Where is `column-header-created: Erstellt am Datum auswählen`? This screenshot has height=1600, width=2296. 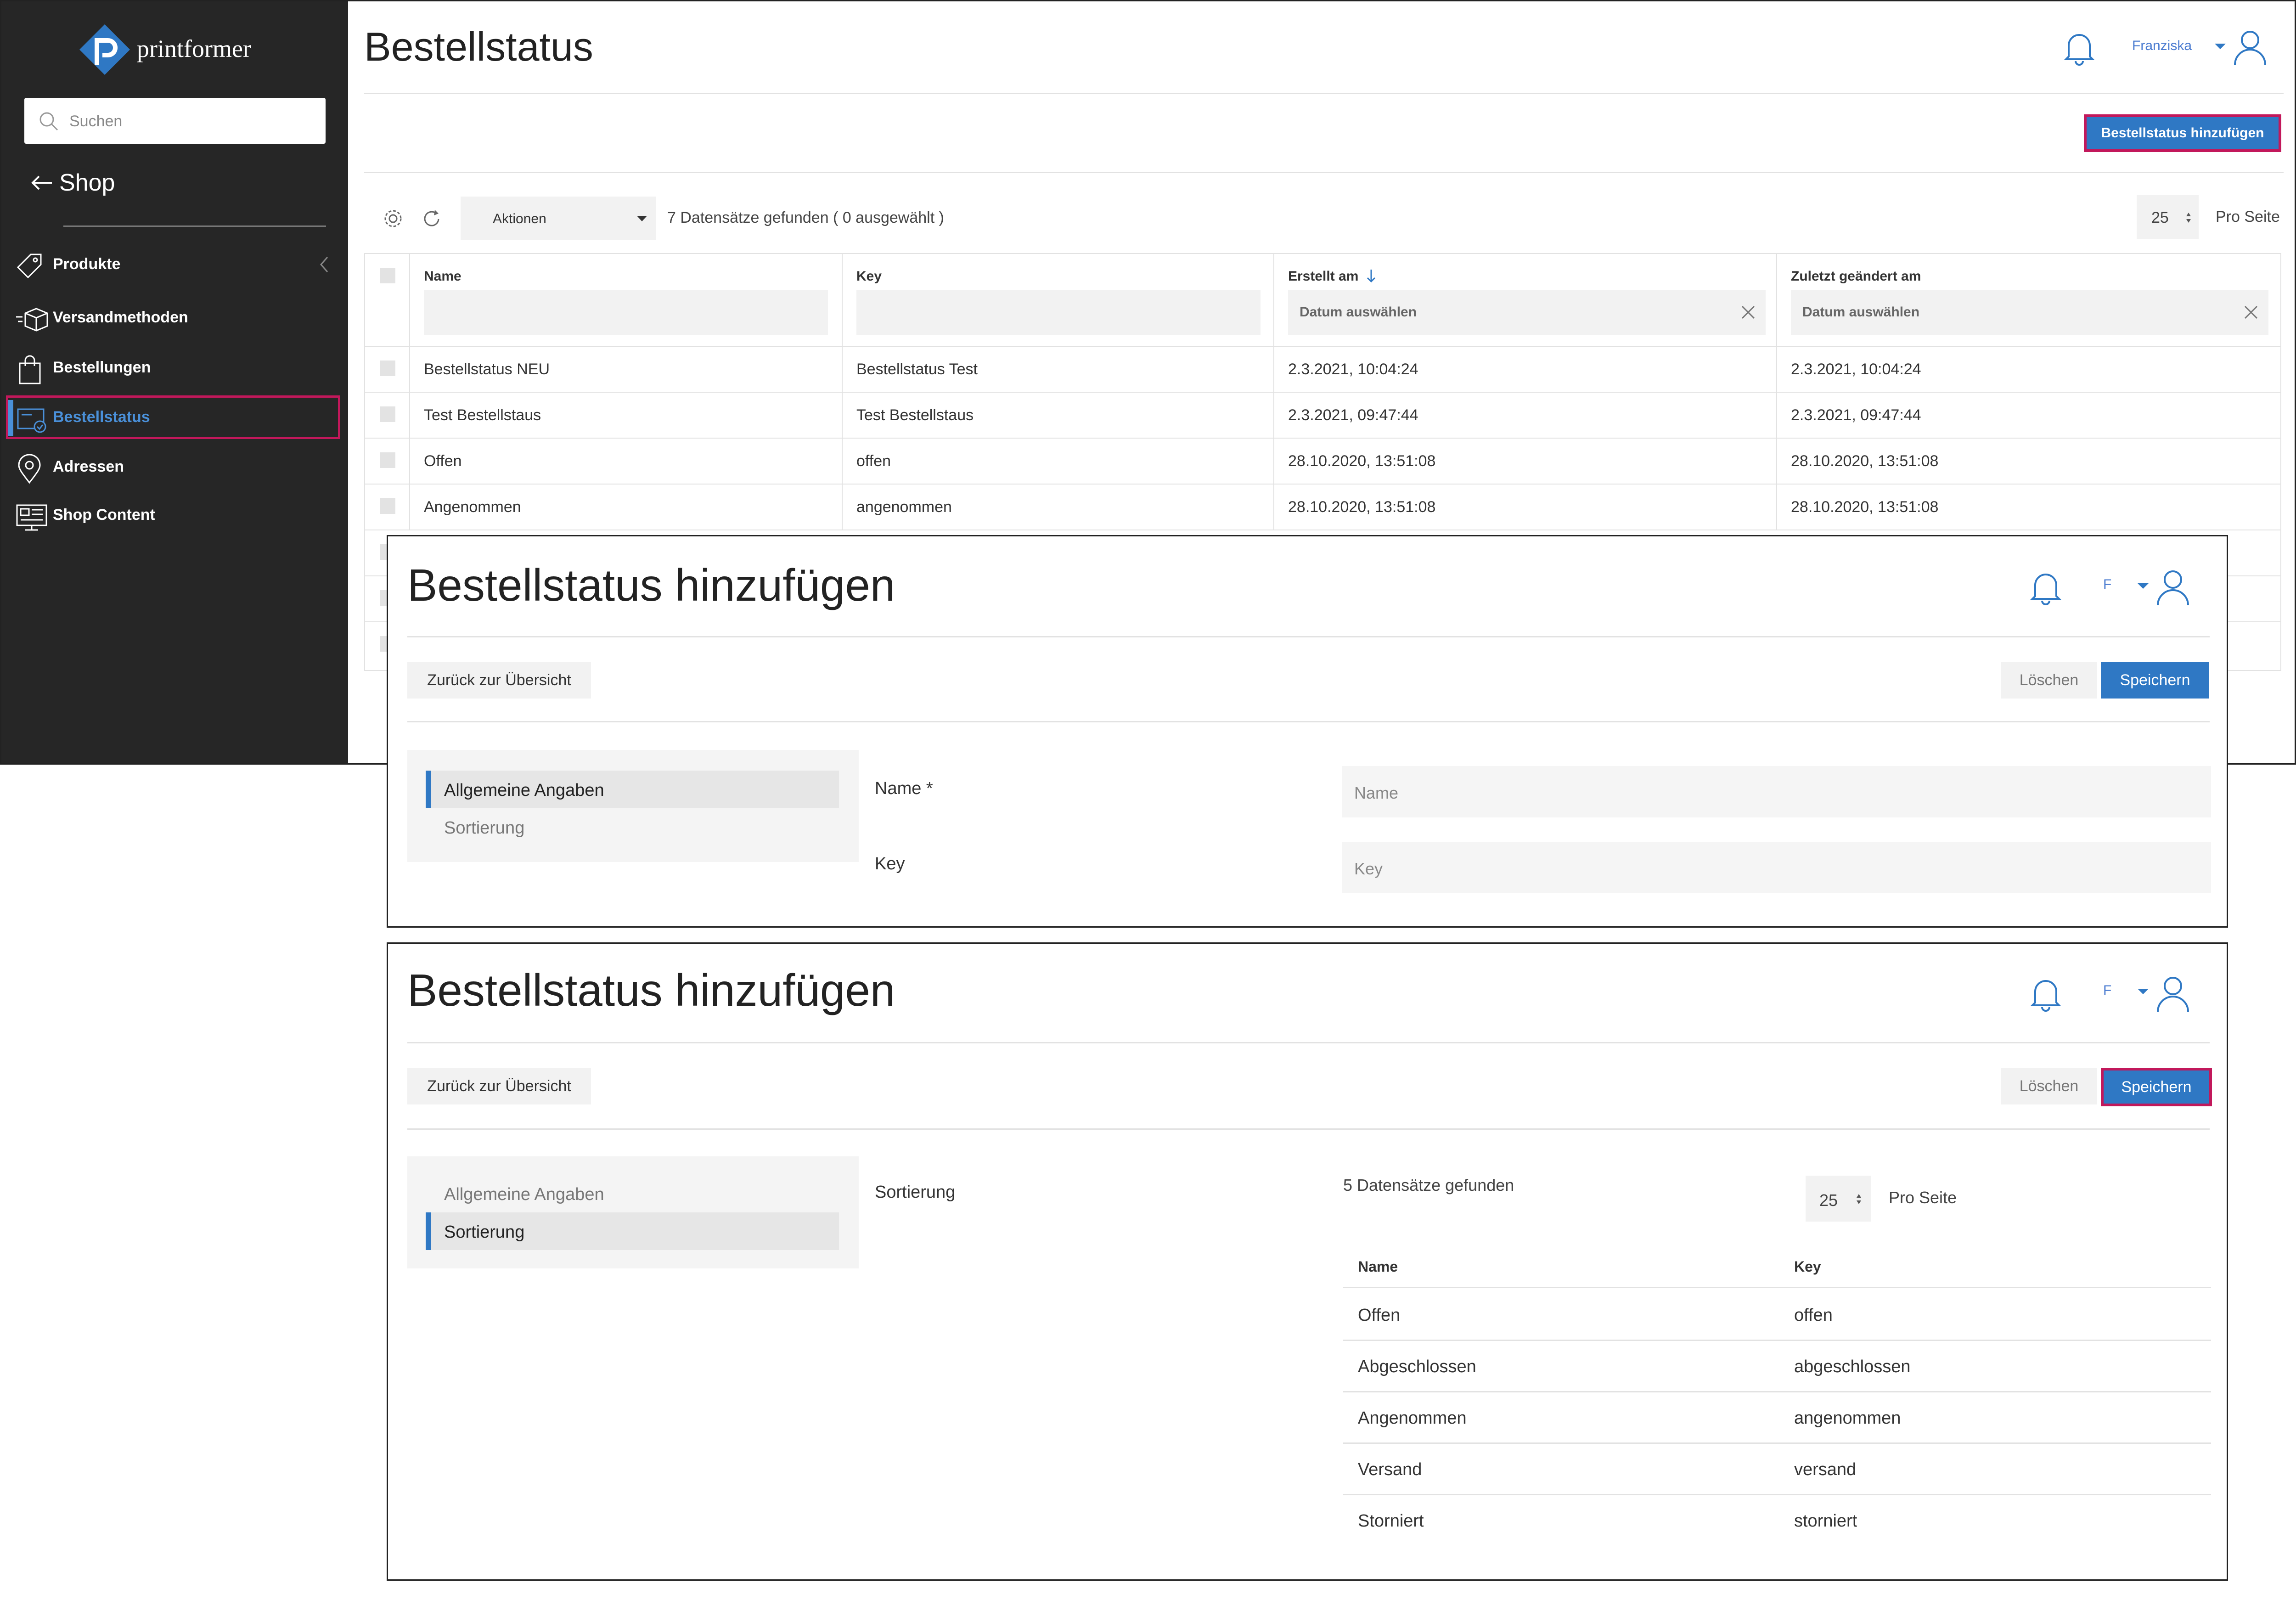
column-header-created: Erstellt am Datum auswählen is located at coordinates (1525, 300).